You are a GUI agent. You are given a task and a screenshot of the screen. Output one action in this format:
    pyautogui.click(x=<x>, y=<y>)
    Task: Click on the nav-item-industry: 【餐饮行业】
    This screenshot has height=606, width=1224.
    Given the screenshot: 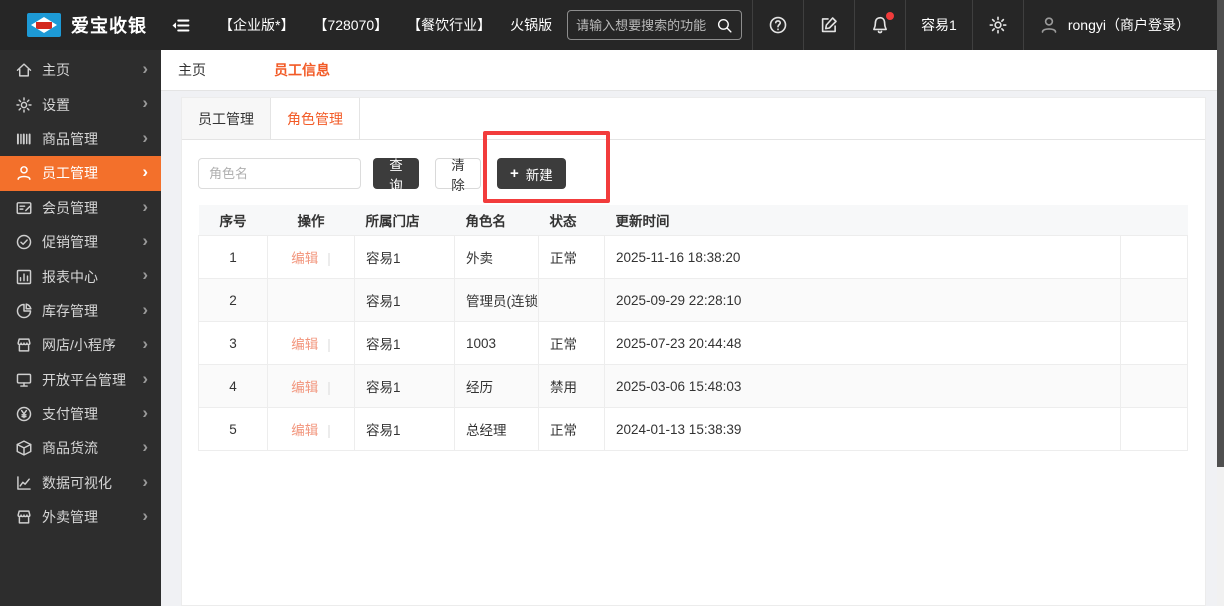 What is the action you would take?
    pyautogui.click(x=449, y=25)
    